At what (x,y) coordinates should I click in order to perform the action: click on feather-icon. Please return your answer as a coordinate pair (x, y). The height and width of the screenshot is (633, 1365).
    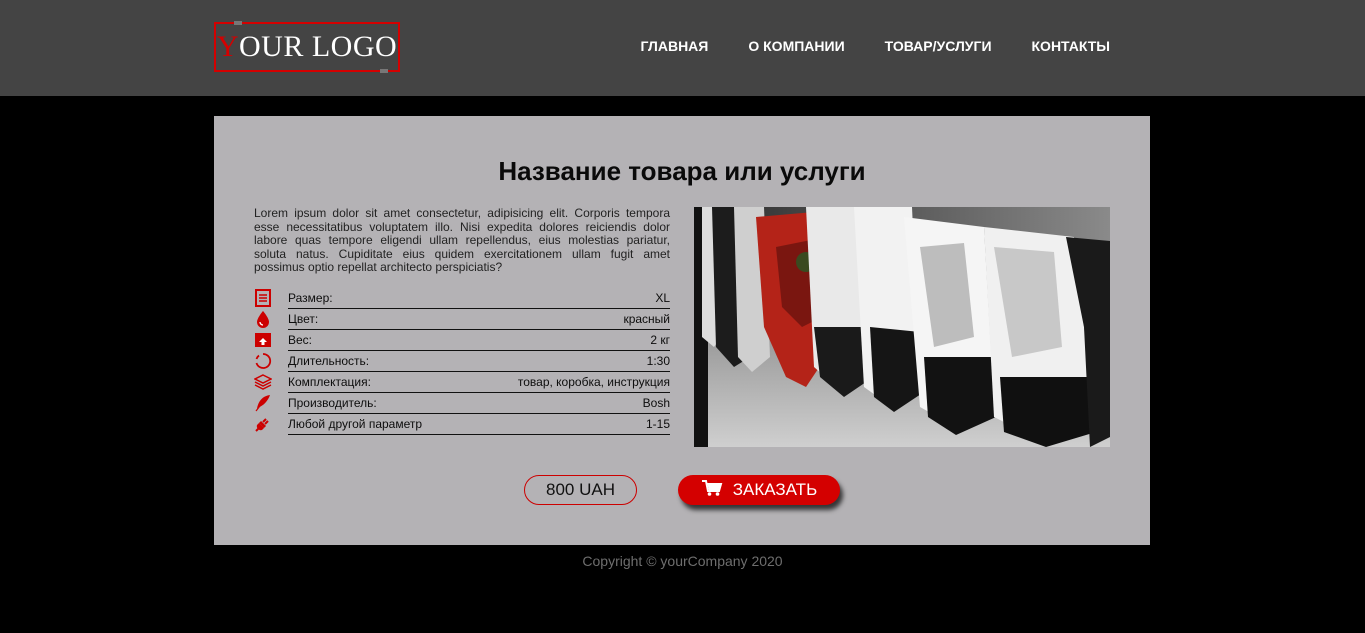
    Looking at the image, I should click on (263, 403).